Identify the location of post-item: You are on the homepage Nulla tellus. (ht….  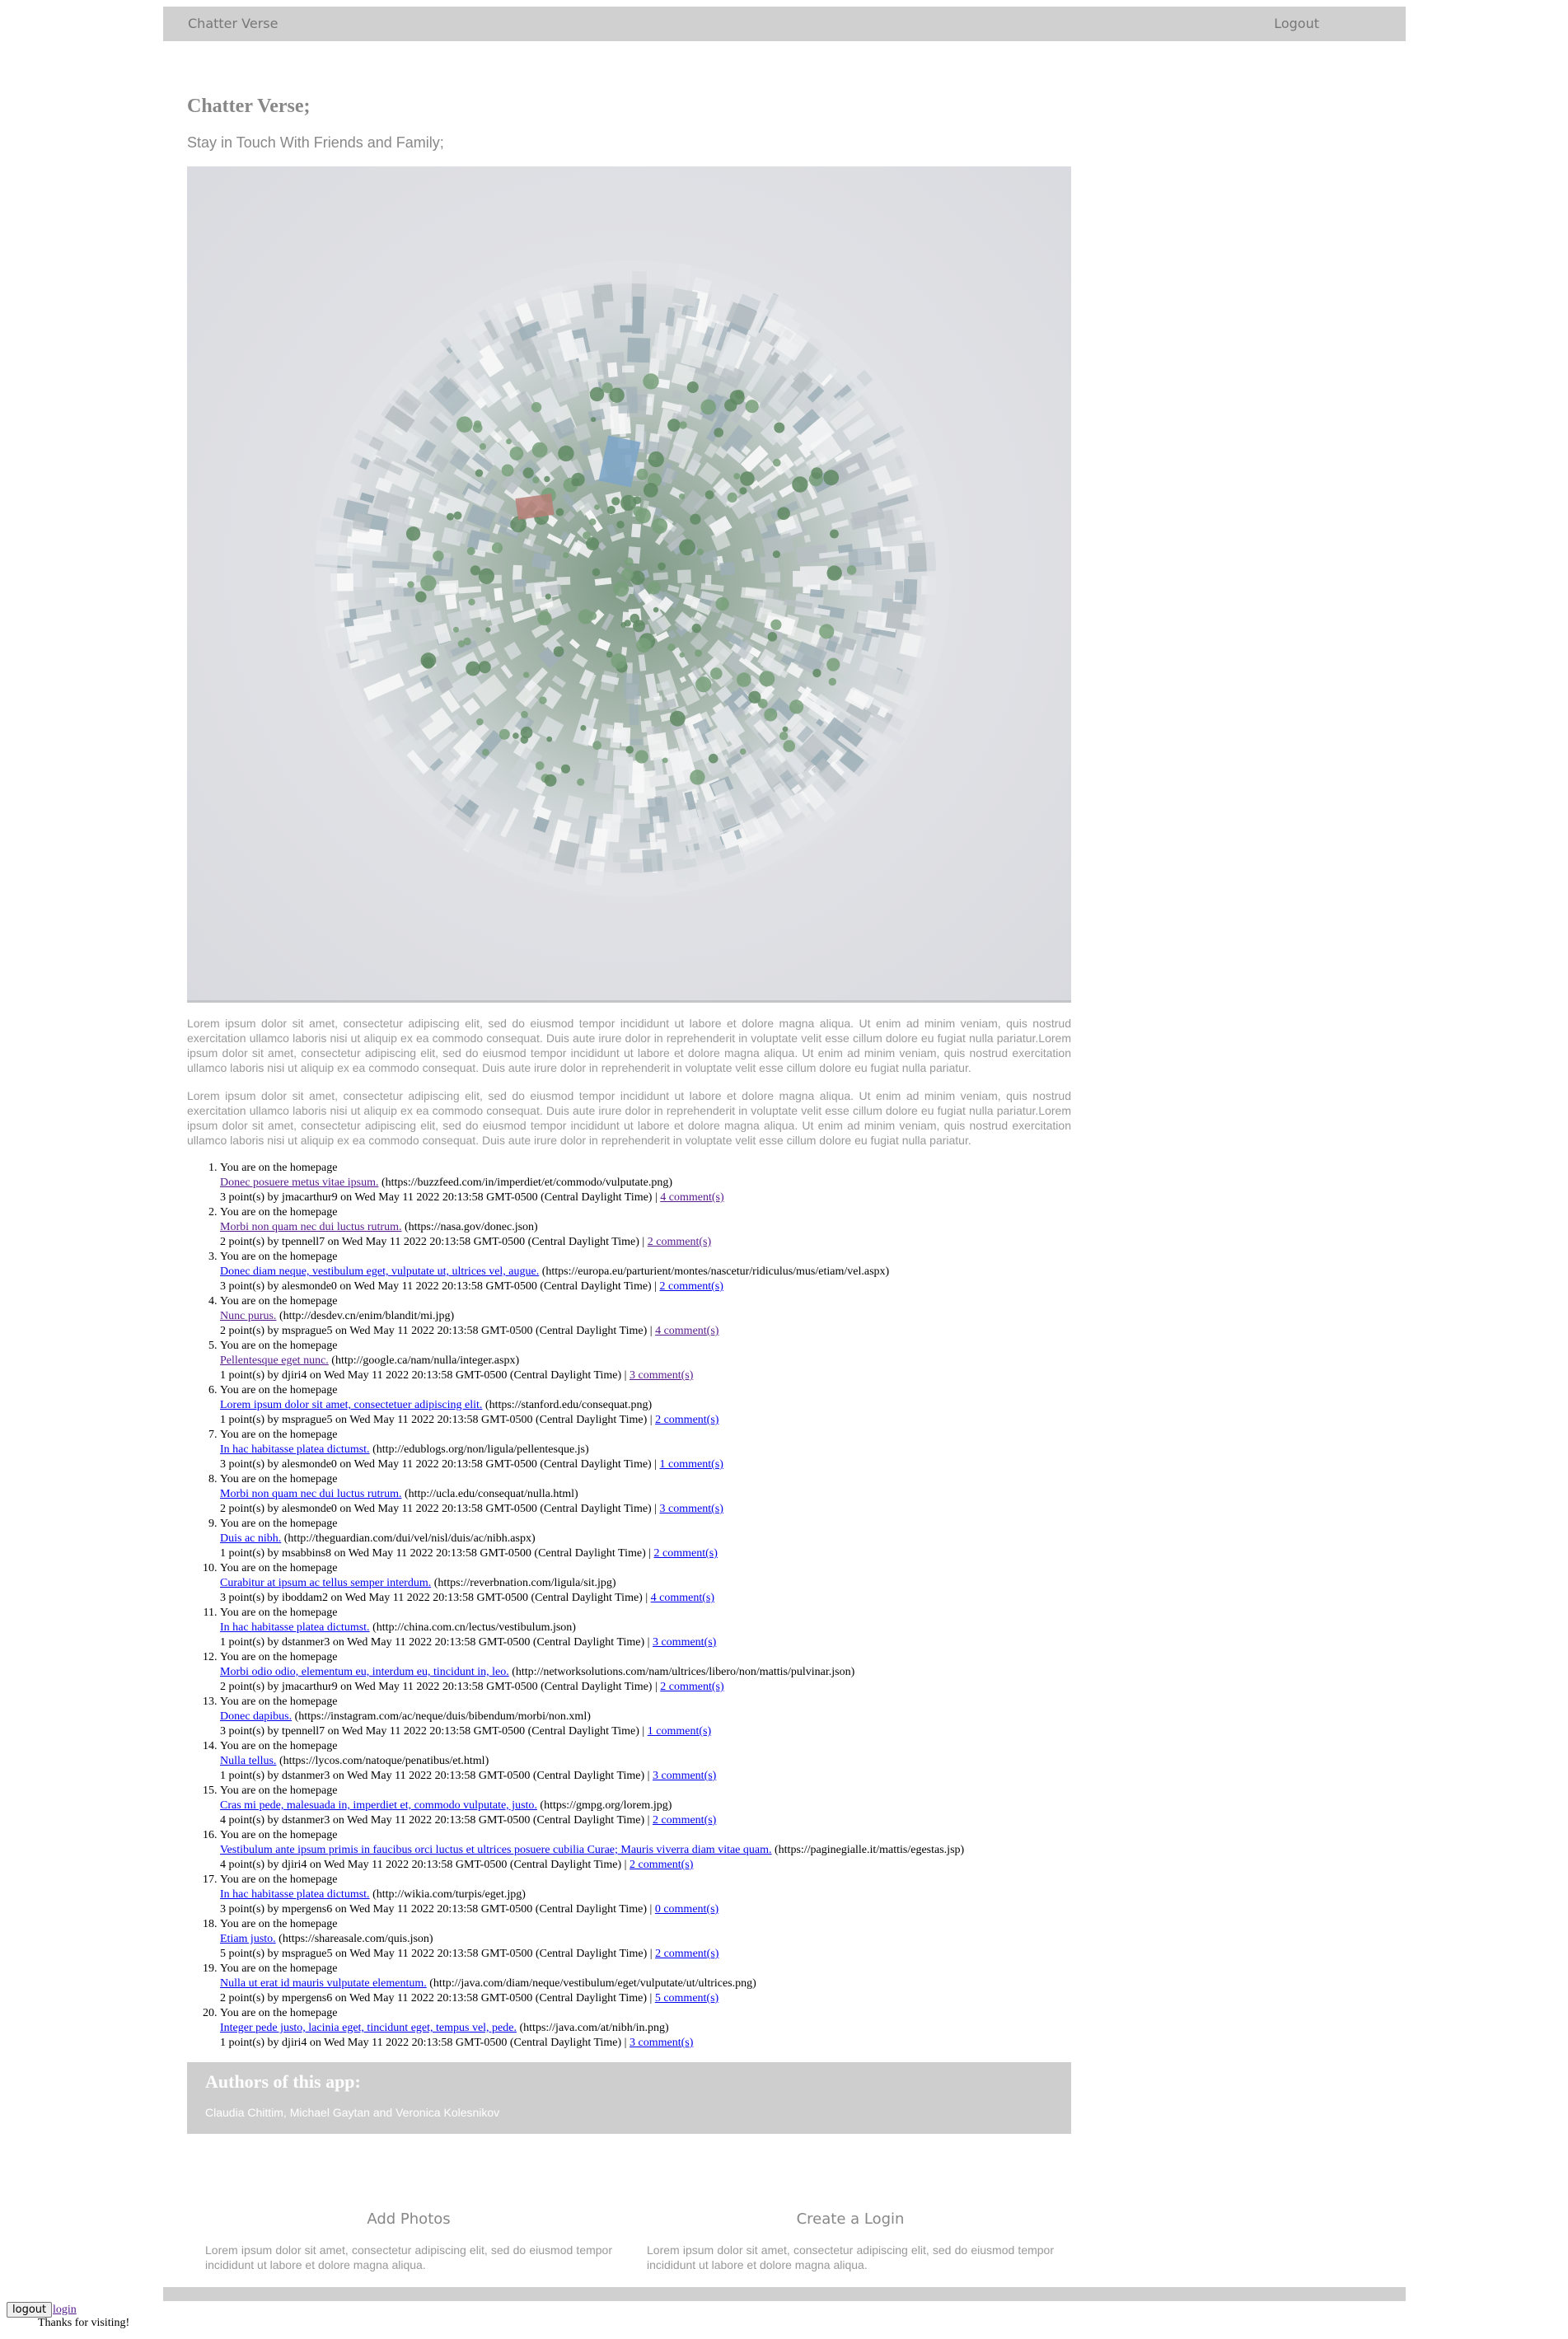
(645, 1761).